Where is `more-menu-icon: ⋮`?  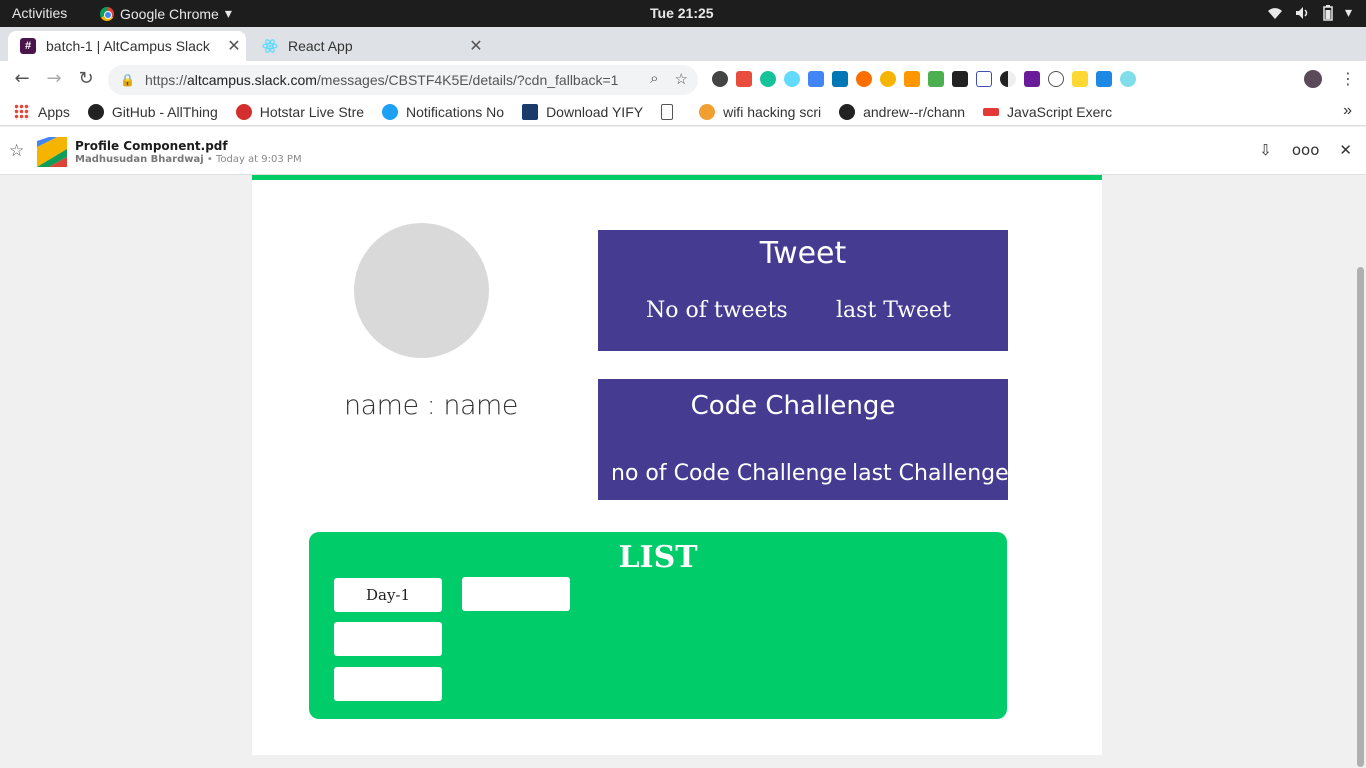
more-menu-icon: ⋮ is located at coordinates (1348, 78).